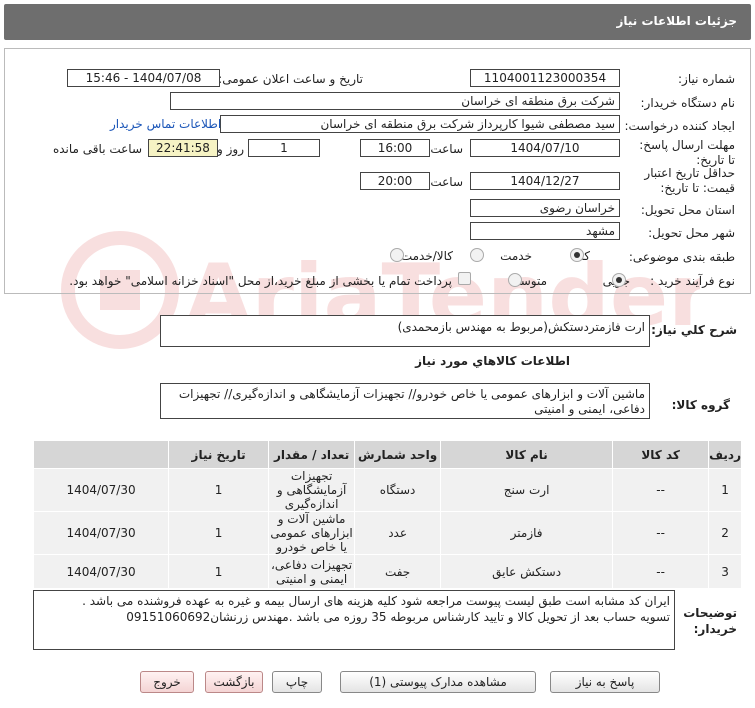  Describe the element at coordinates (545, 208) in the screenshot. I see `province-field: خراسان رضوی` at that location.